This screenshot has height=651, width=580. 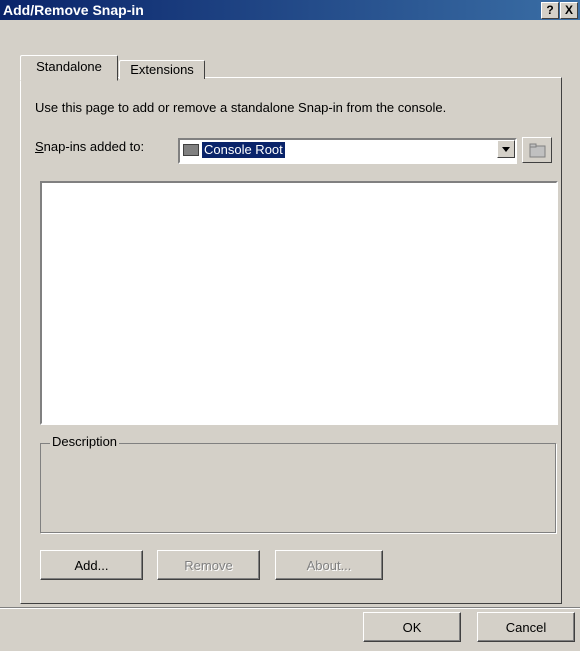 I want to click on dropdown-toggle-button, so click(x=506, y=149).